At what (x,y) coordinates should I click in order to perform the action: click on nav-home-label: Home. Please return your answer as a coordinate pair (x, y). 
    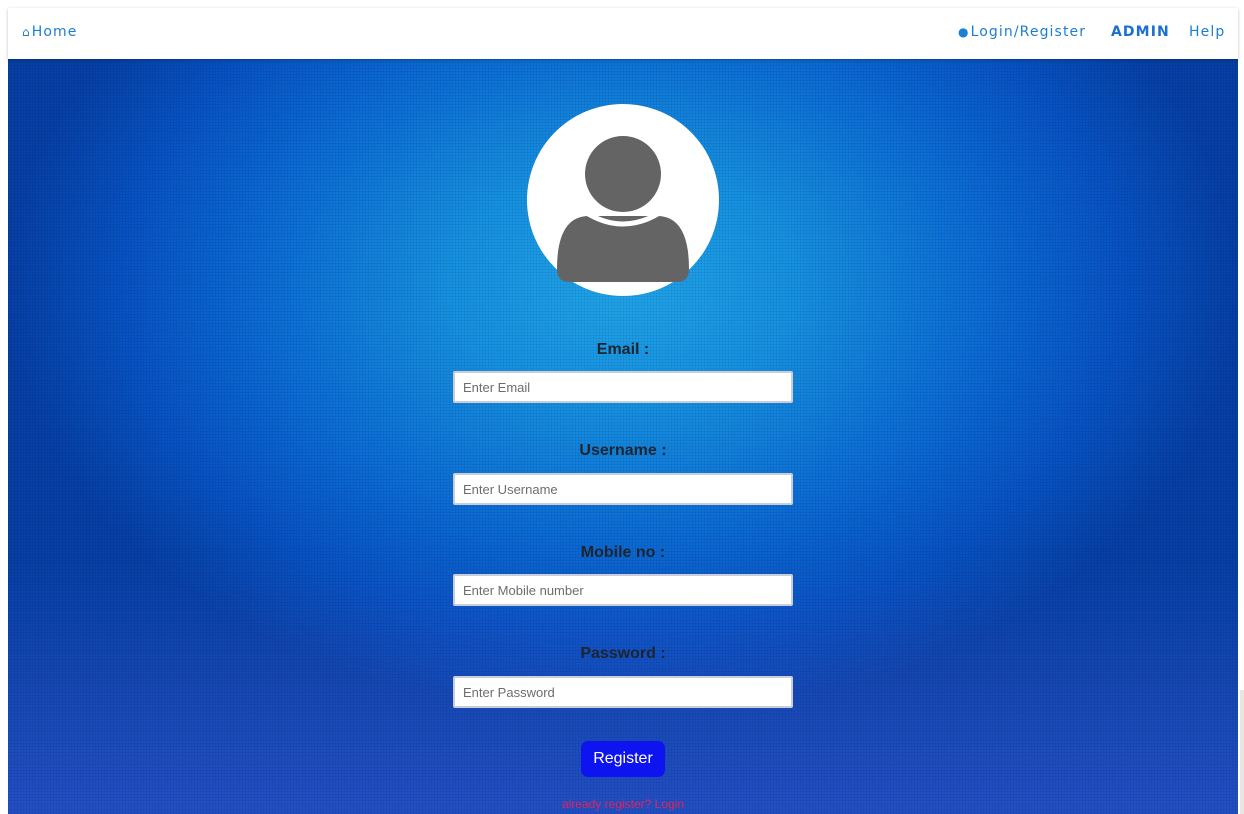
    Looking at the image, I should click on (54, 32).